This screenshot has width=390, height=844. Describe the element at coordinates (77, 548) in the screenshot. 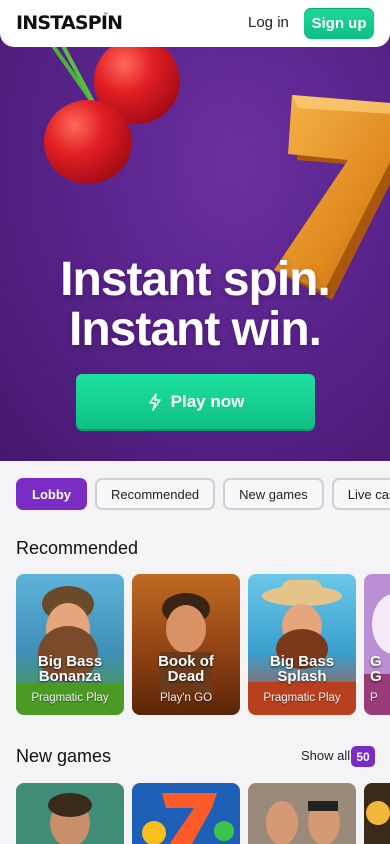

I see `recommended-heading: Recommended` at that location.